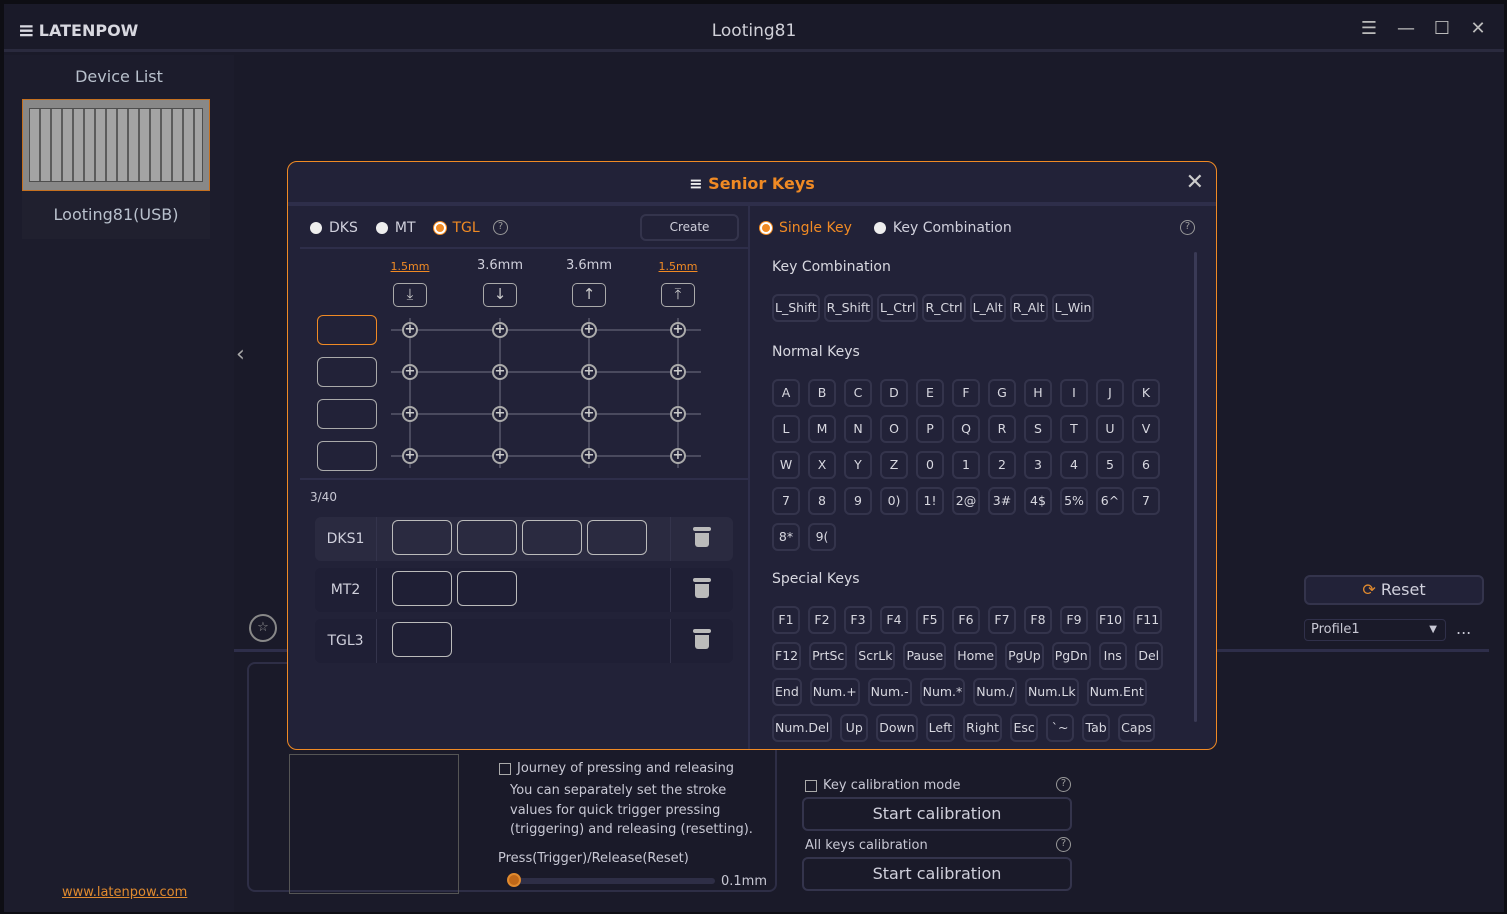 This screenshot has width=1507, height=914. I want to click on key-button: Num.+, so click(834, 692).